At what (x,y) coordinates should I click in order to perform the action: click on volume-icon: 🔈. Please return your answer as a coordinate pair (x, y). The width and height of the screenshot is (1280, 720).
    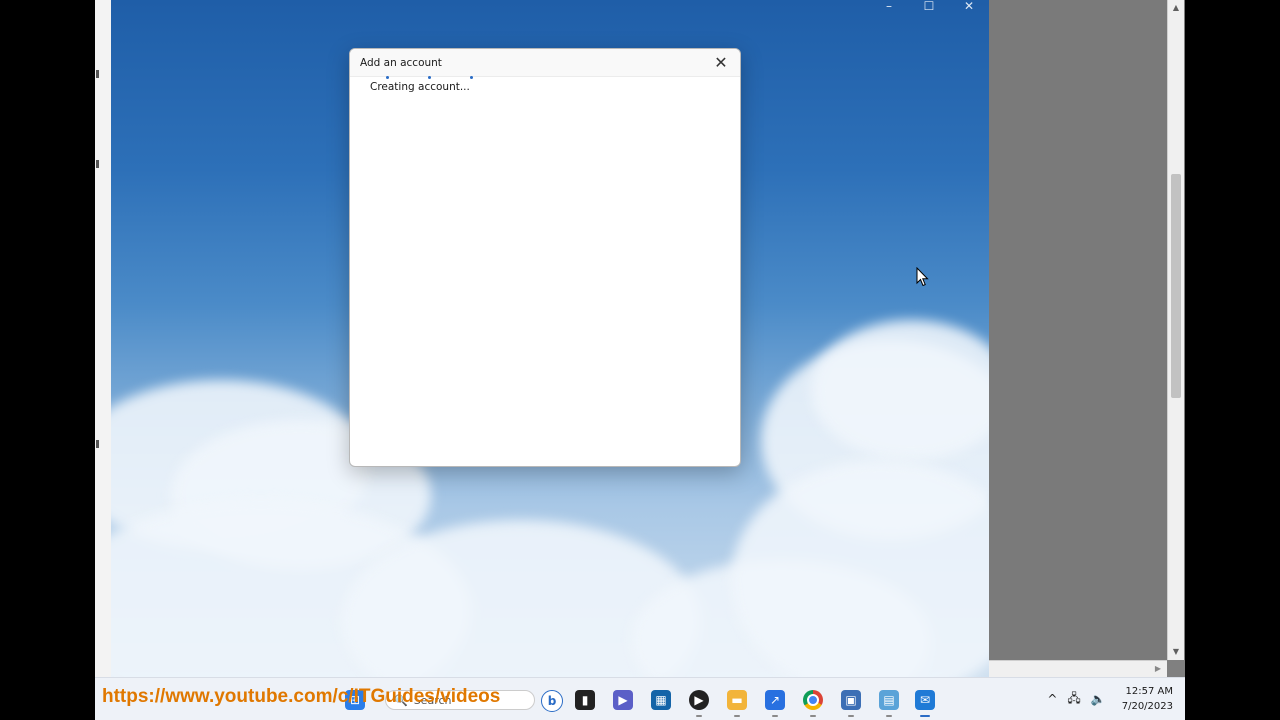
    Looking at the image, I should click on (1098, 699).